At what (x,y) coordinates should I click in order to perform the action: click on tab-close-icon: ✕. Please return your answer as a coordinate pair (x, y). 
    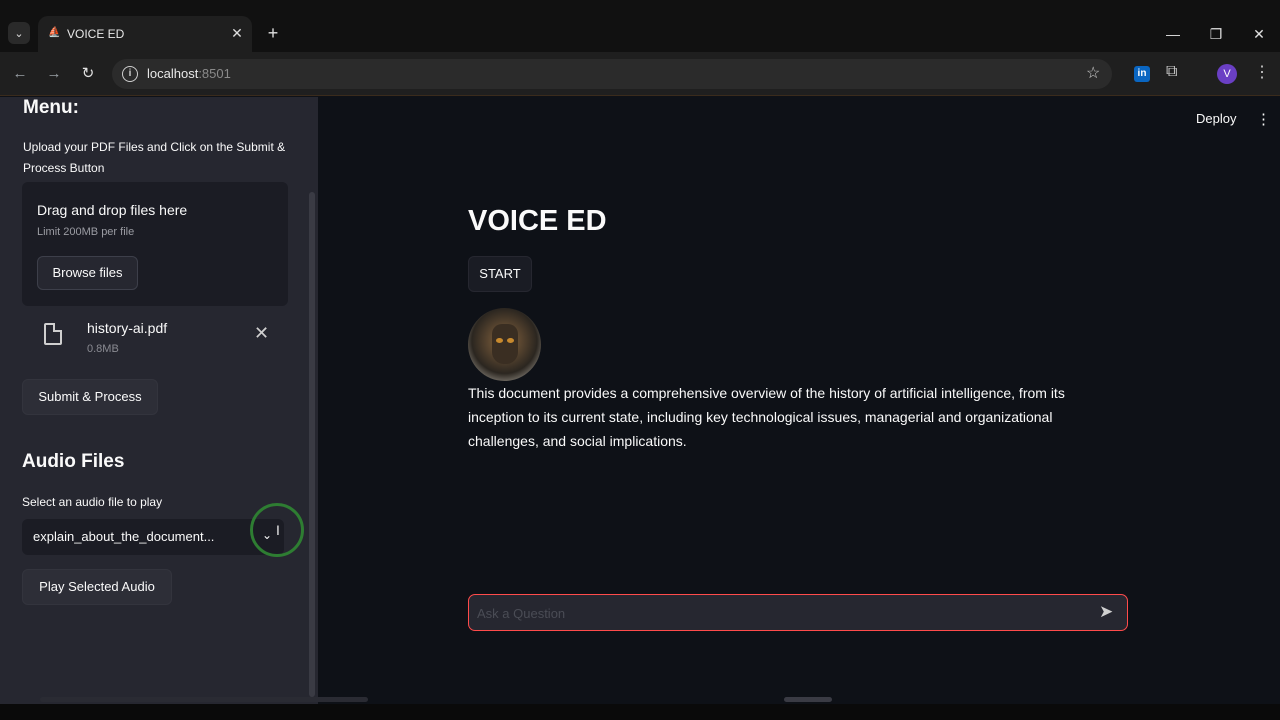
    Looking at the image, I should click on (237, 33).